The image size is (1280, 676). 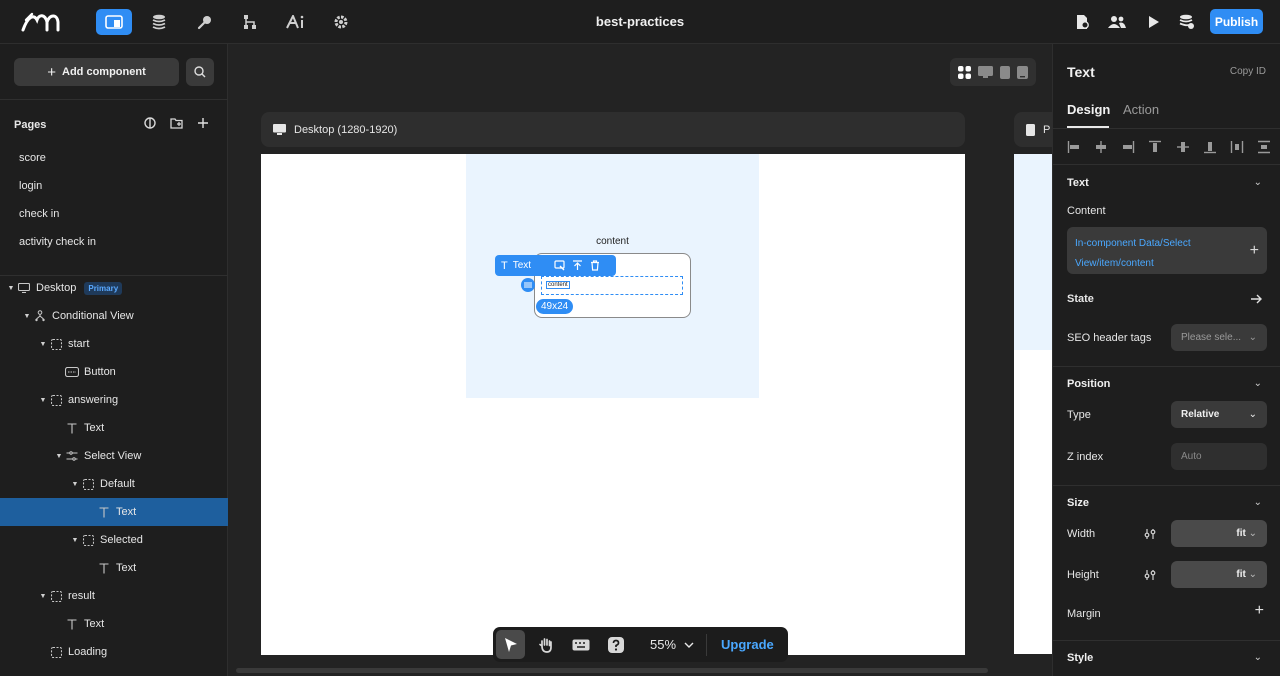 I want to click on add-component-button: + Add component, so click(x=96, y=72).